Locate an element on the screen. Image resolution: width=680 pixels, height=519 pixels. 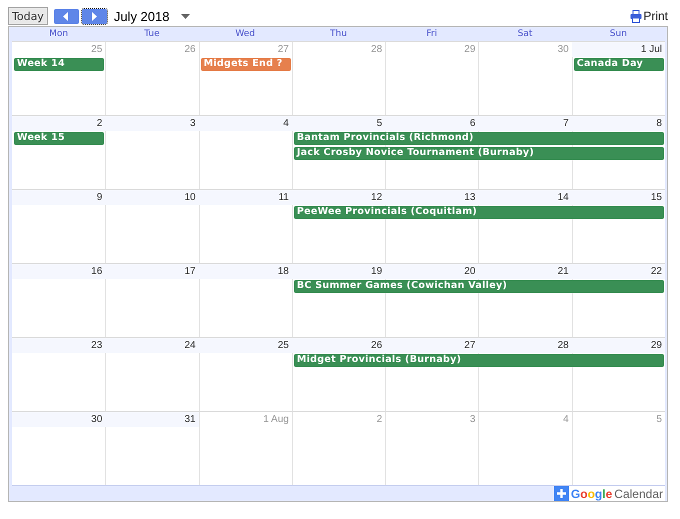
next-button is located at coordinates (94, 16).